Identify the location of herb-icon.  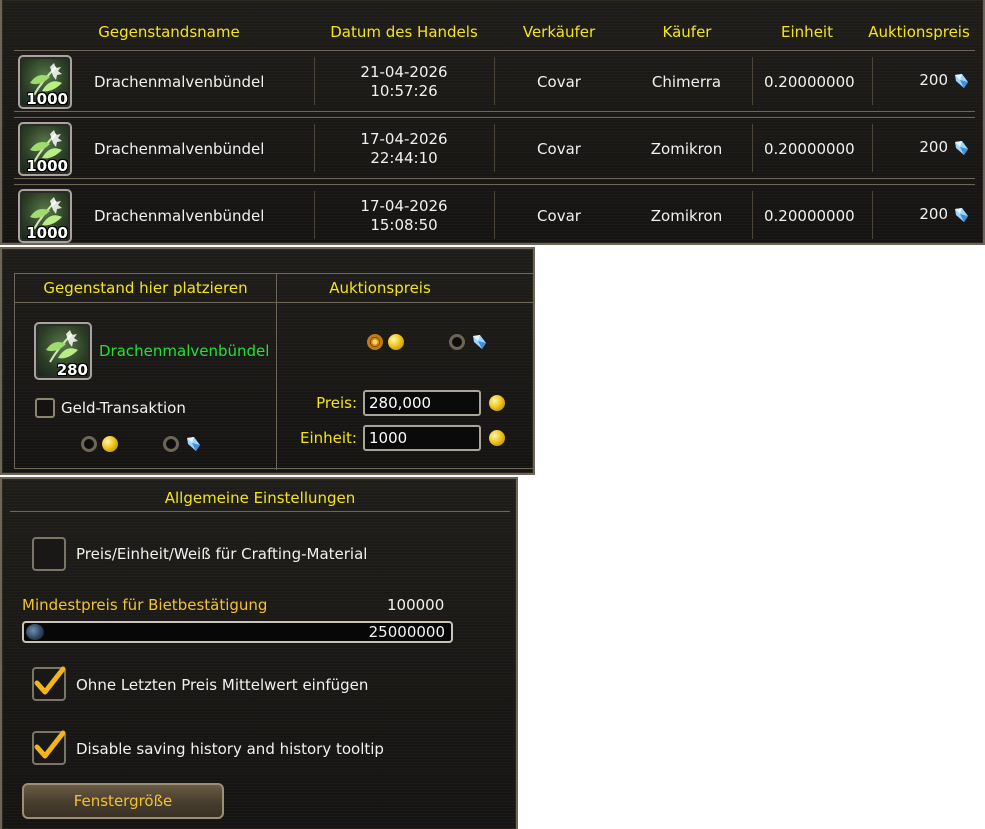
(62, 346).